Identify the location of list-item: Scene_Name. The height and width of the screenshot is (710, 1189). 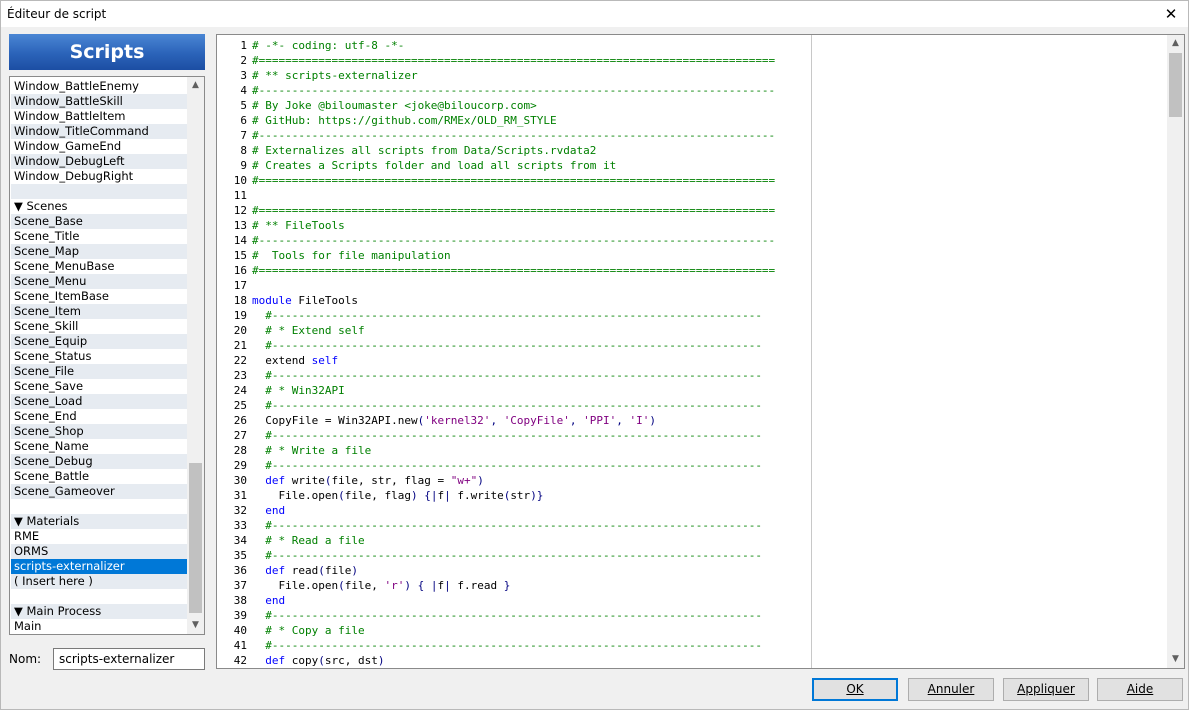
(99, 446).